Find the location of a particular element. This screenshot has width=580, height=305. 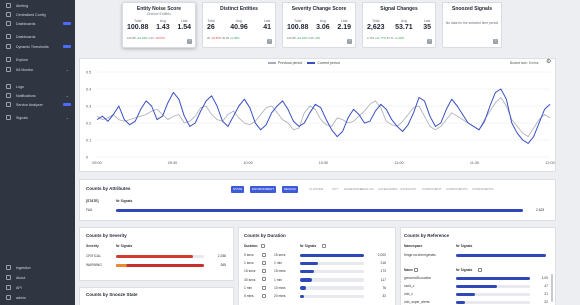

legend-swatch-previous is located at coordinates (272, 63).